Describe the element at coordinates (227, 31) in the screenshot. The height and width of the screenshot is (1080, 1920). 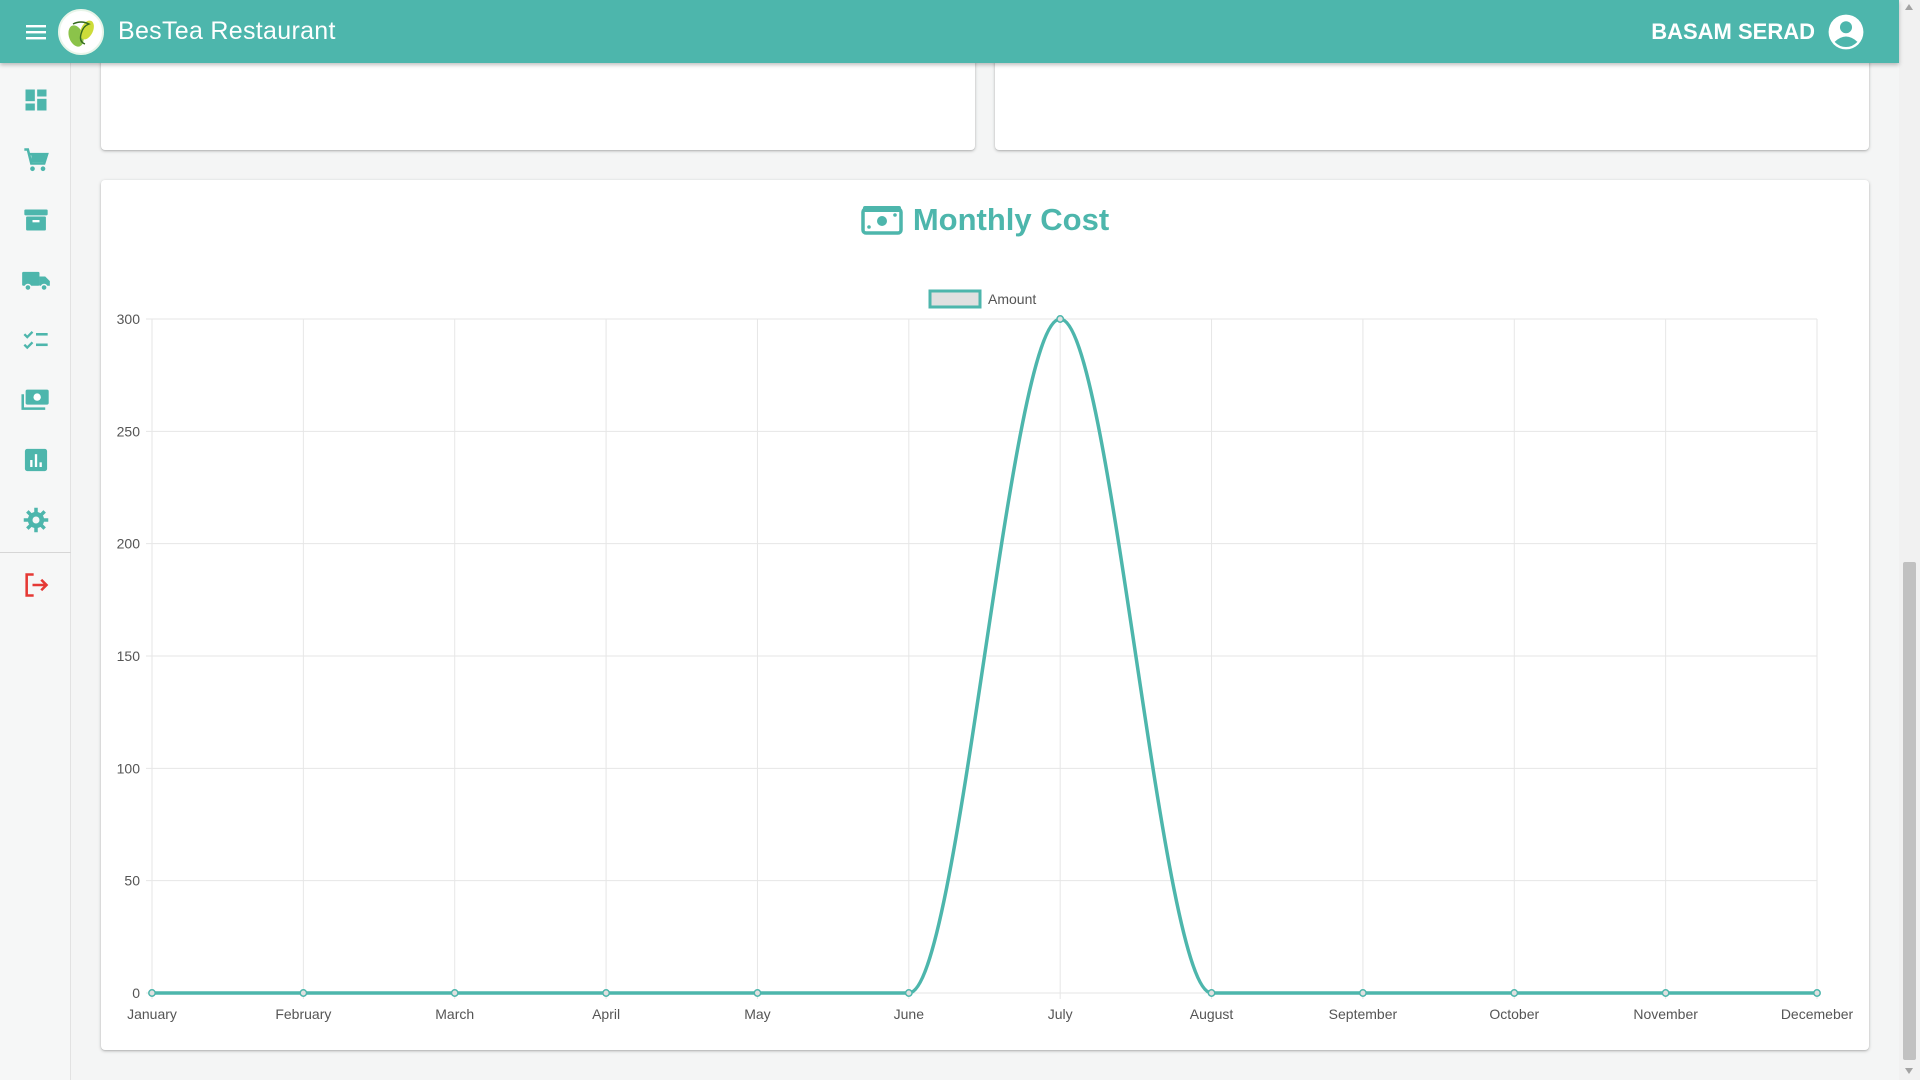
I see `app-title: BesTea Restaurant` at that location.